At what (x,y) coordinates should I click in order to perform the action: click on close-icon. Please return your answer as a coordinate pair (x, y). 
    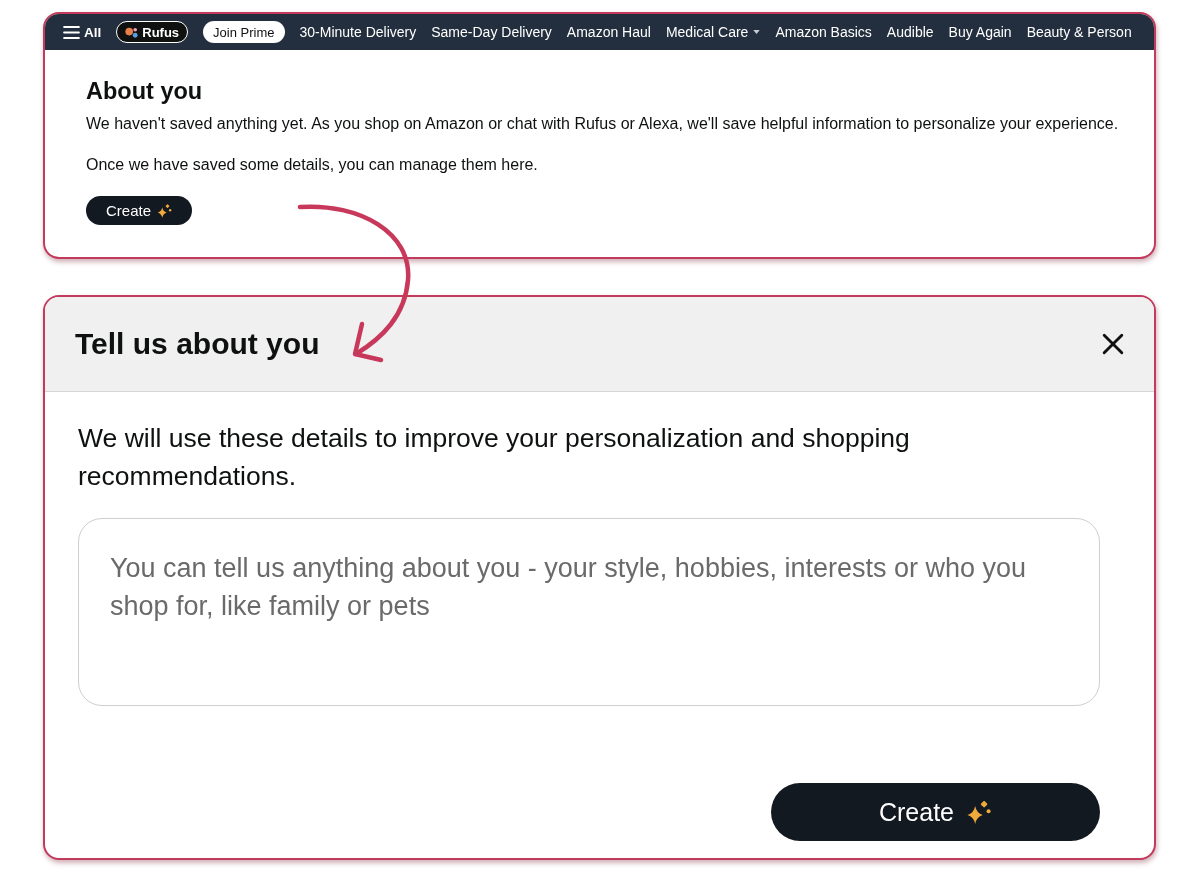
    Looking at the image, I should click on (1113, 344).